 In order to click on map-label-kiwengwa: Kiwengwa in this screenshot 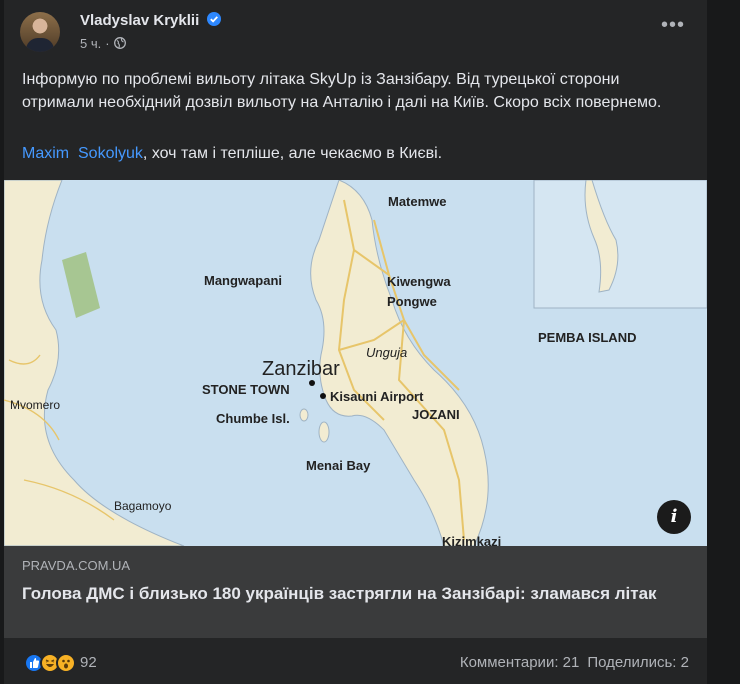, I will do `click(419, 281)`.